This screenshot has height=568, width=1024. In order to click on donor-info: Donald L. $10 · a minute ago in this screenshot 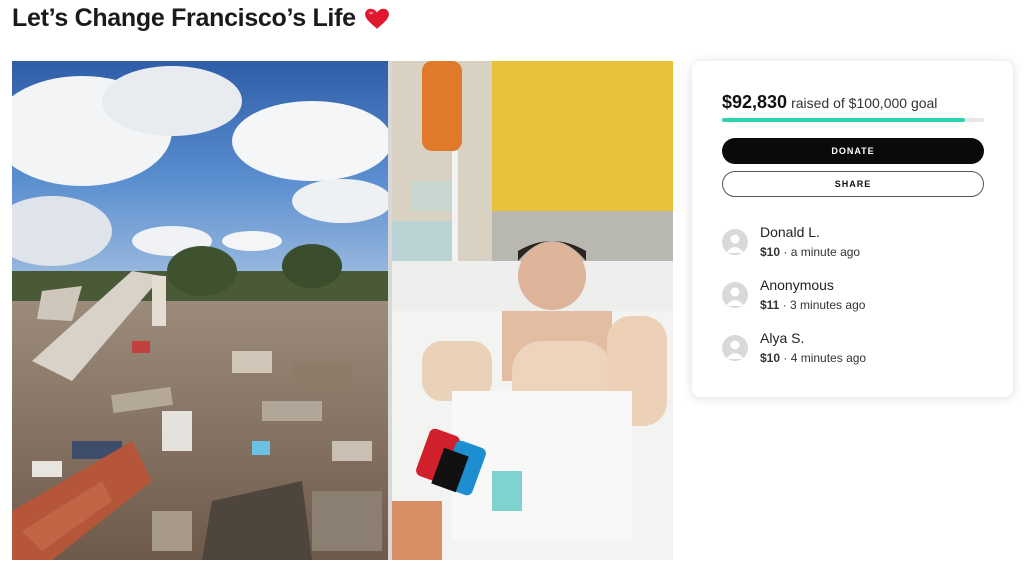, I will do `click(810, 241)`.